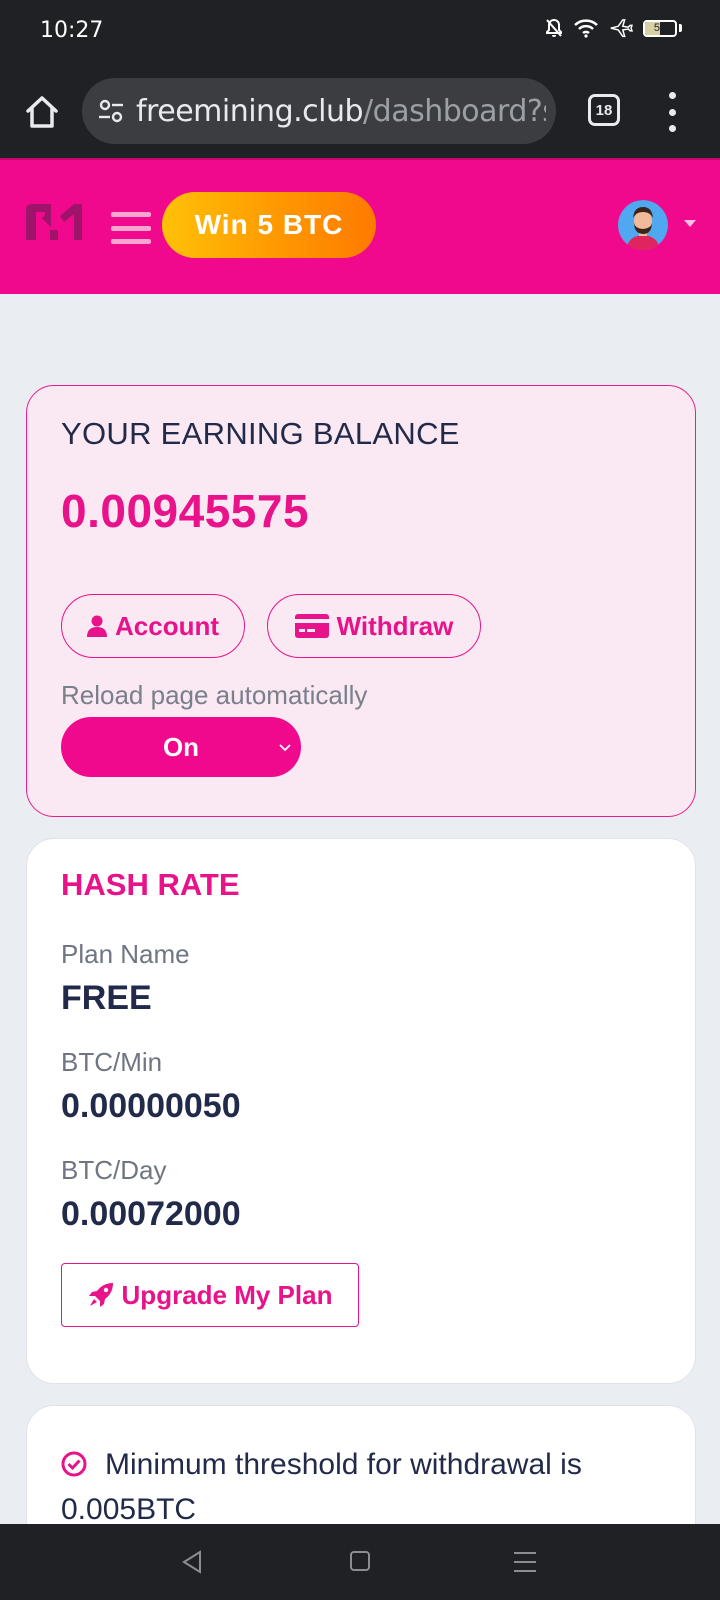 This screenshot has width=720, height=1600. What do you see at coordinates (131, 228) in the screenshot?
I see `hamburger-menu-icon` at bounding box center [131, 228].